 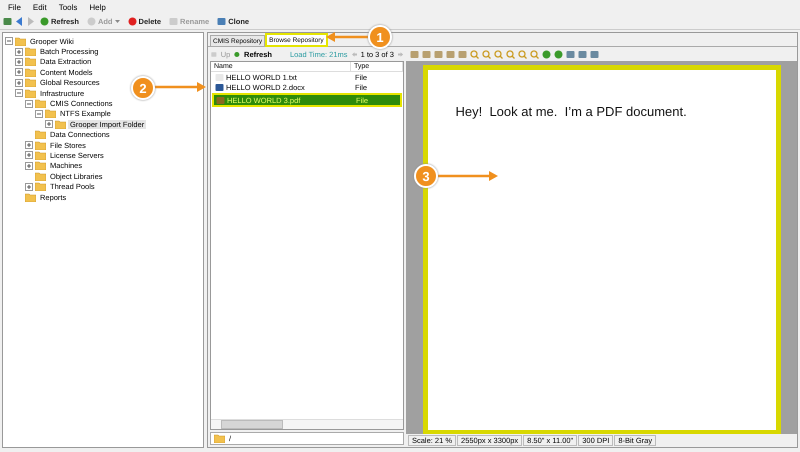 What do you see at coordinates (571, 111) in the screenshot?
I see `document-text: Hey! Look at me. I’m a PDF document.` at bounding box center [571, 111].